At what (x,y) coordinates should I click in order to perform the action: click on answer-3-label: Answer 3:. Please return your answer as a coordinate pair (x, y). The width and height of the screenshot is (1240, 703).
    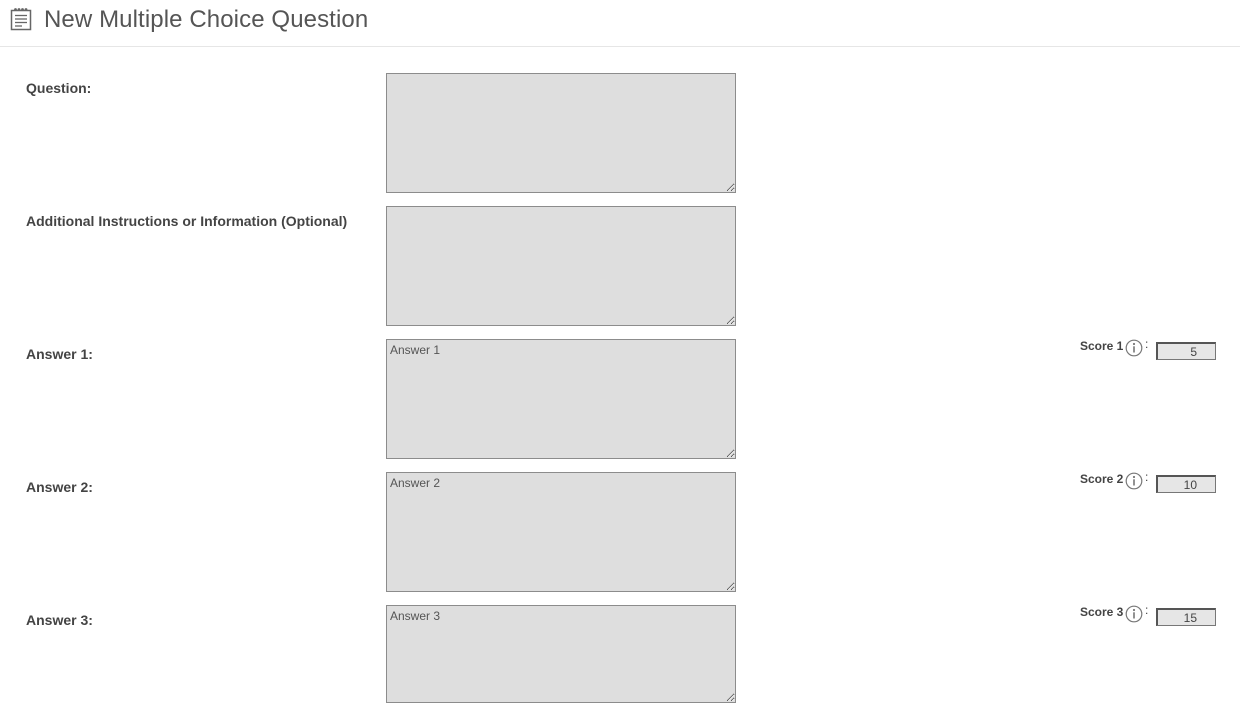
    Looking at the image, I should click on (59, 620).